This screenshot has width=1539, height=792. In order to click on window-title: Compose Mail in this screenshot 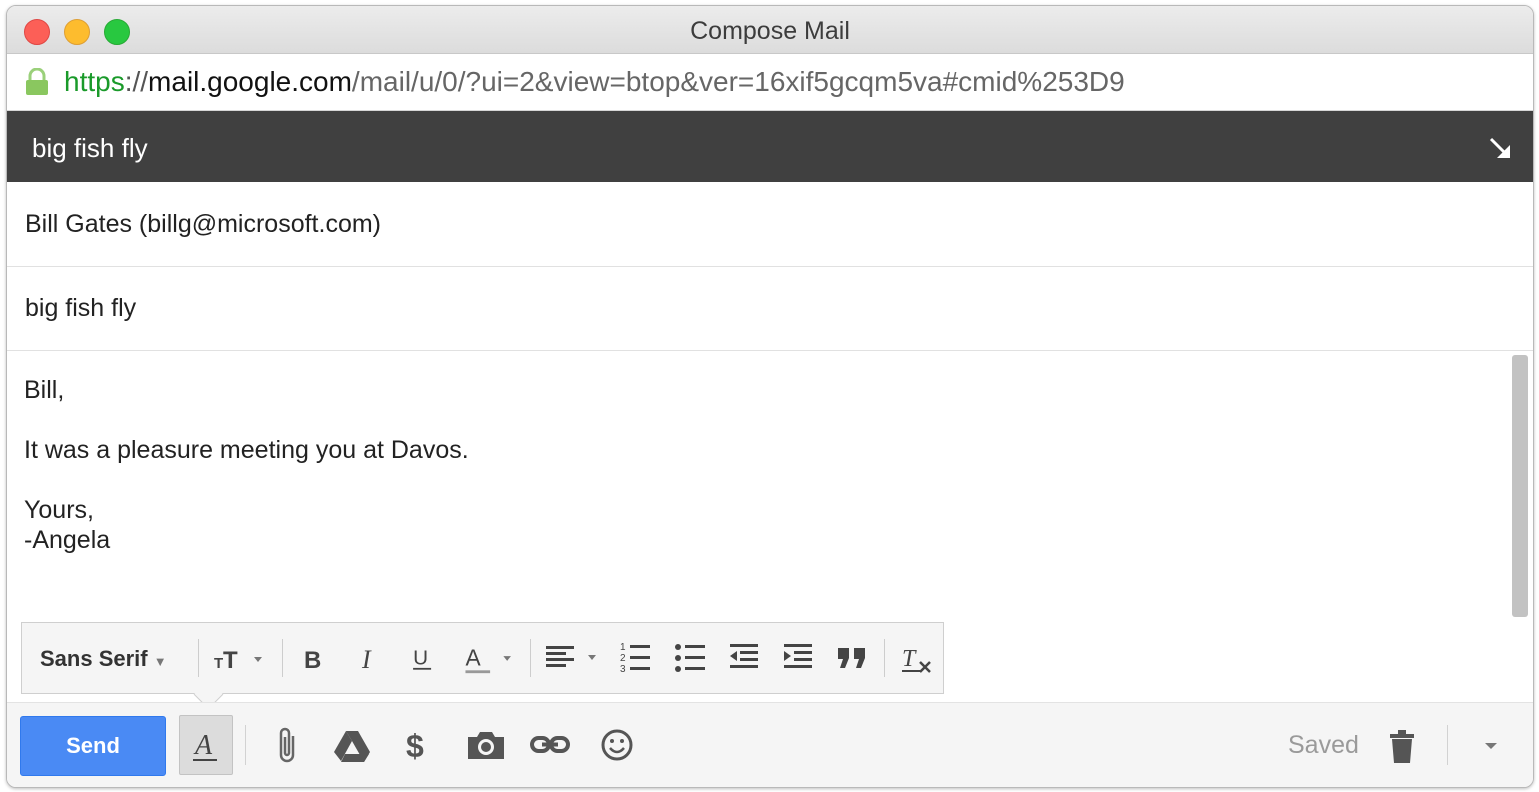, I will do `click(770, 31)`.